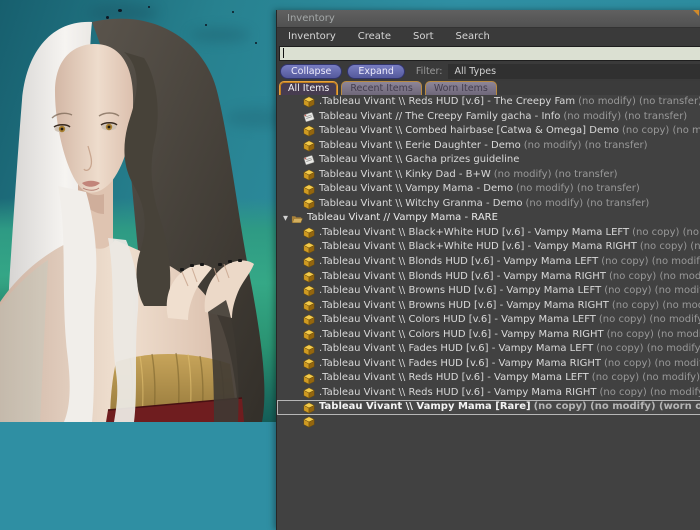 This screenshot has width=700, height=530. What do you see at coordinates (381, 88) in the screenshot?
I see `tab-recent-items: Recent Items` at bounding box center [381, 88].